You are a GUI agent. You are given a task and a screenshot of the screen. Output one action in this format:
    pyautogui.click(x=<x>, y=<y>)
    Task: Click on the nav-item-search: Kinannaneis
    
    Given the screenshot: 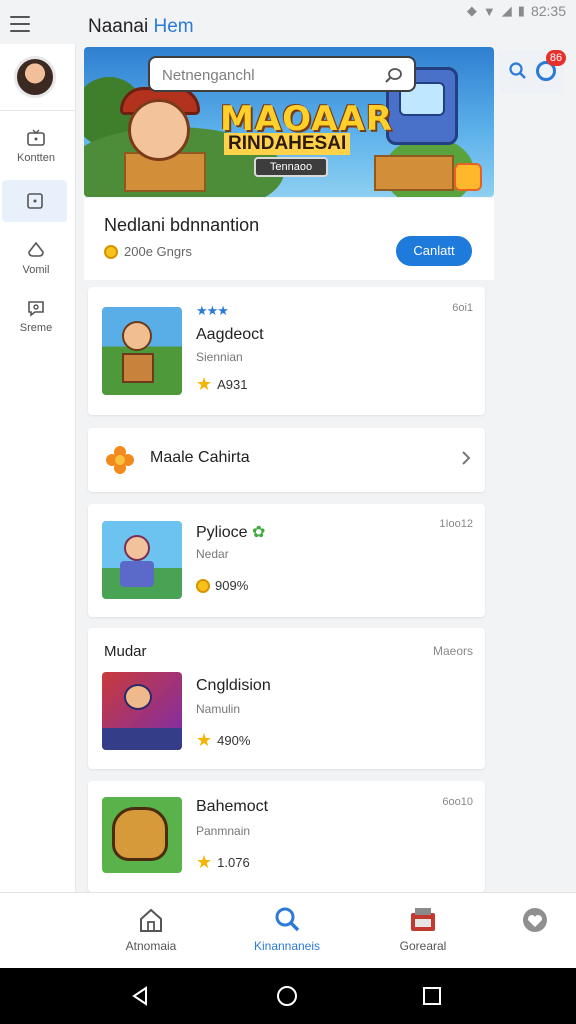 What is the action you would take?
    pyautogui.click(x=287, y=929)
    